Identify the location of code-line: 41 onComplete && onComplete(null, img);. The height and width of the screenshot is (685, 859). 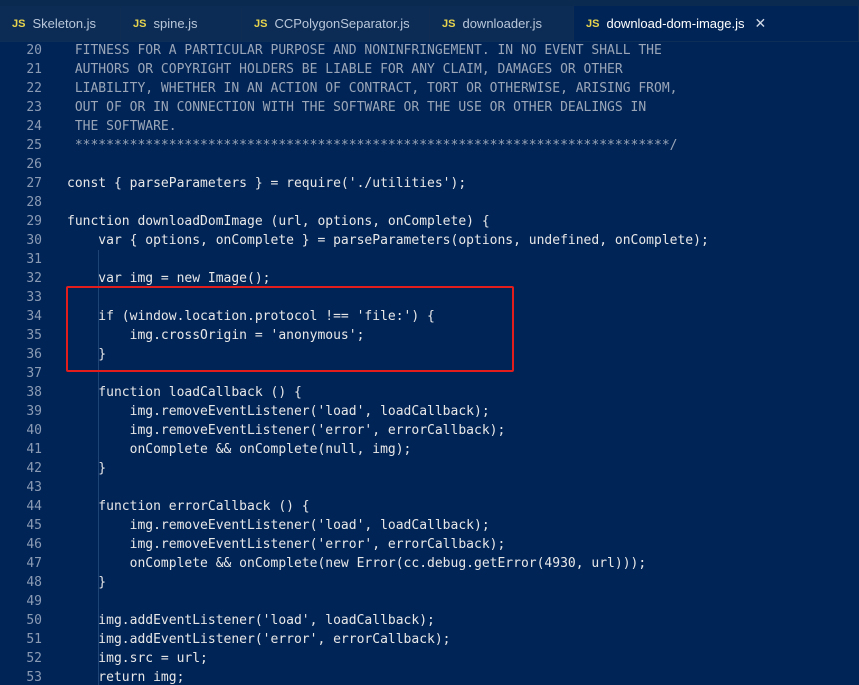
(429, 449).